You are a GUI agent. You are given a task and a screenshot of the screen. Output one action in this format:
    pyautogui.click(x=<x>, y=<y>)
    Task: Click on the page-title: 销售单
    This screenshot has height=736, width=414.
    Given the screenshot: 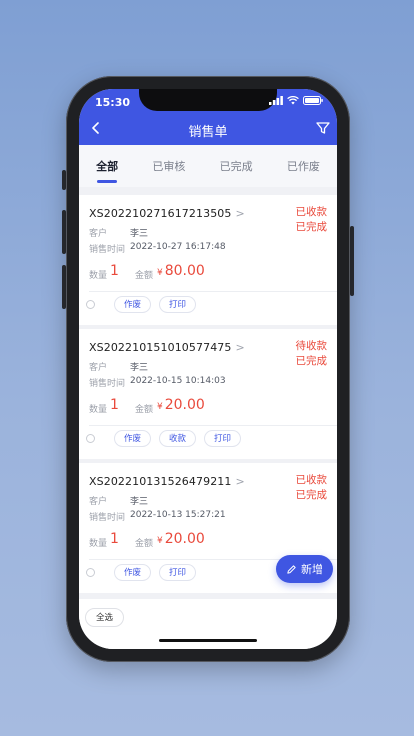 What is the action you would take?
    pyautogui.click(x=208, y=132)
    